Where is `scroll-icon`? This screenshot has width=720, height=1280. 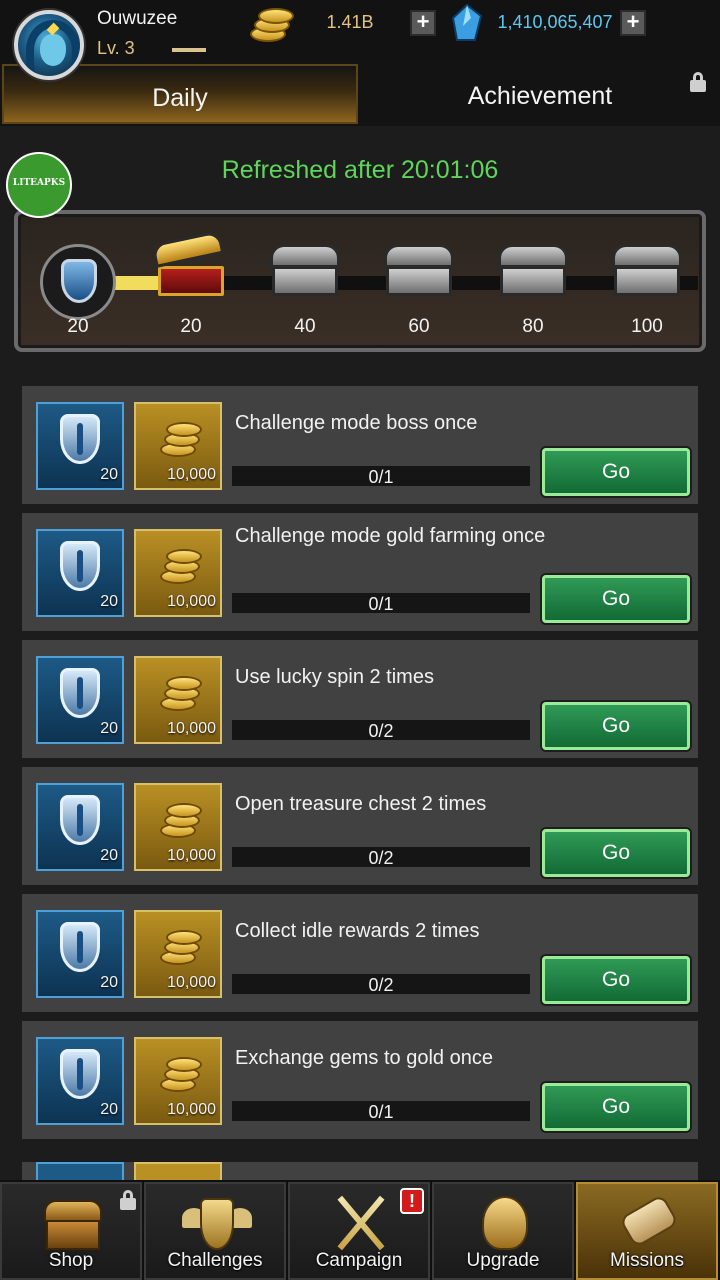
scroll-icon is located at coordinates (649, 1222).